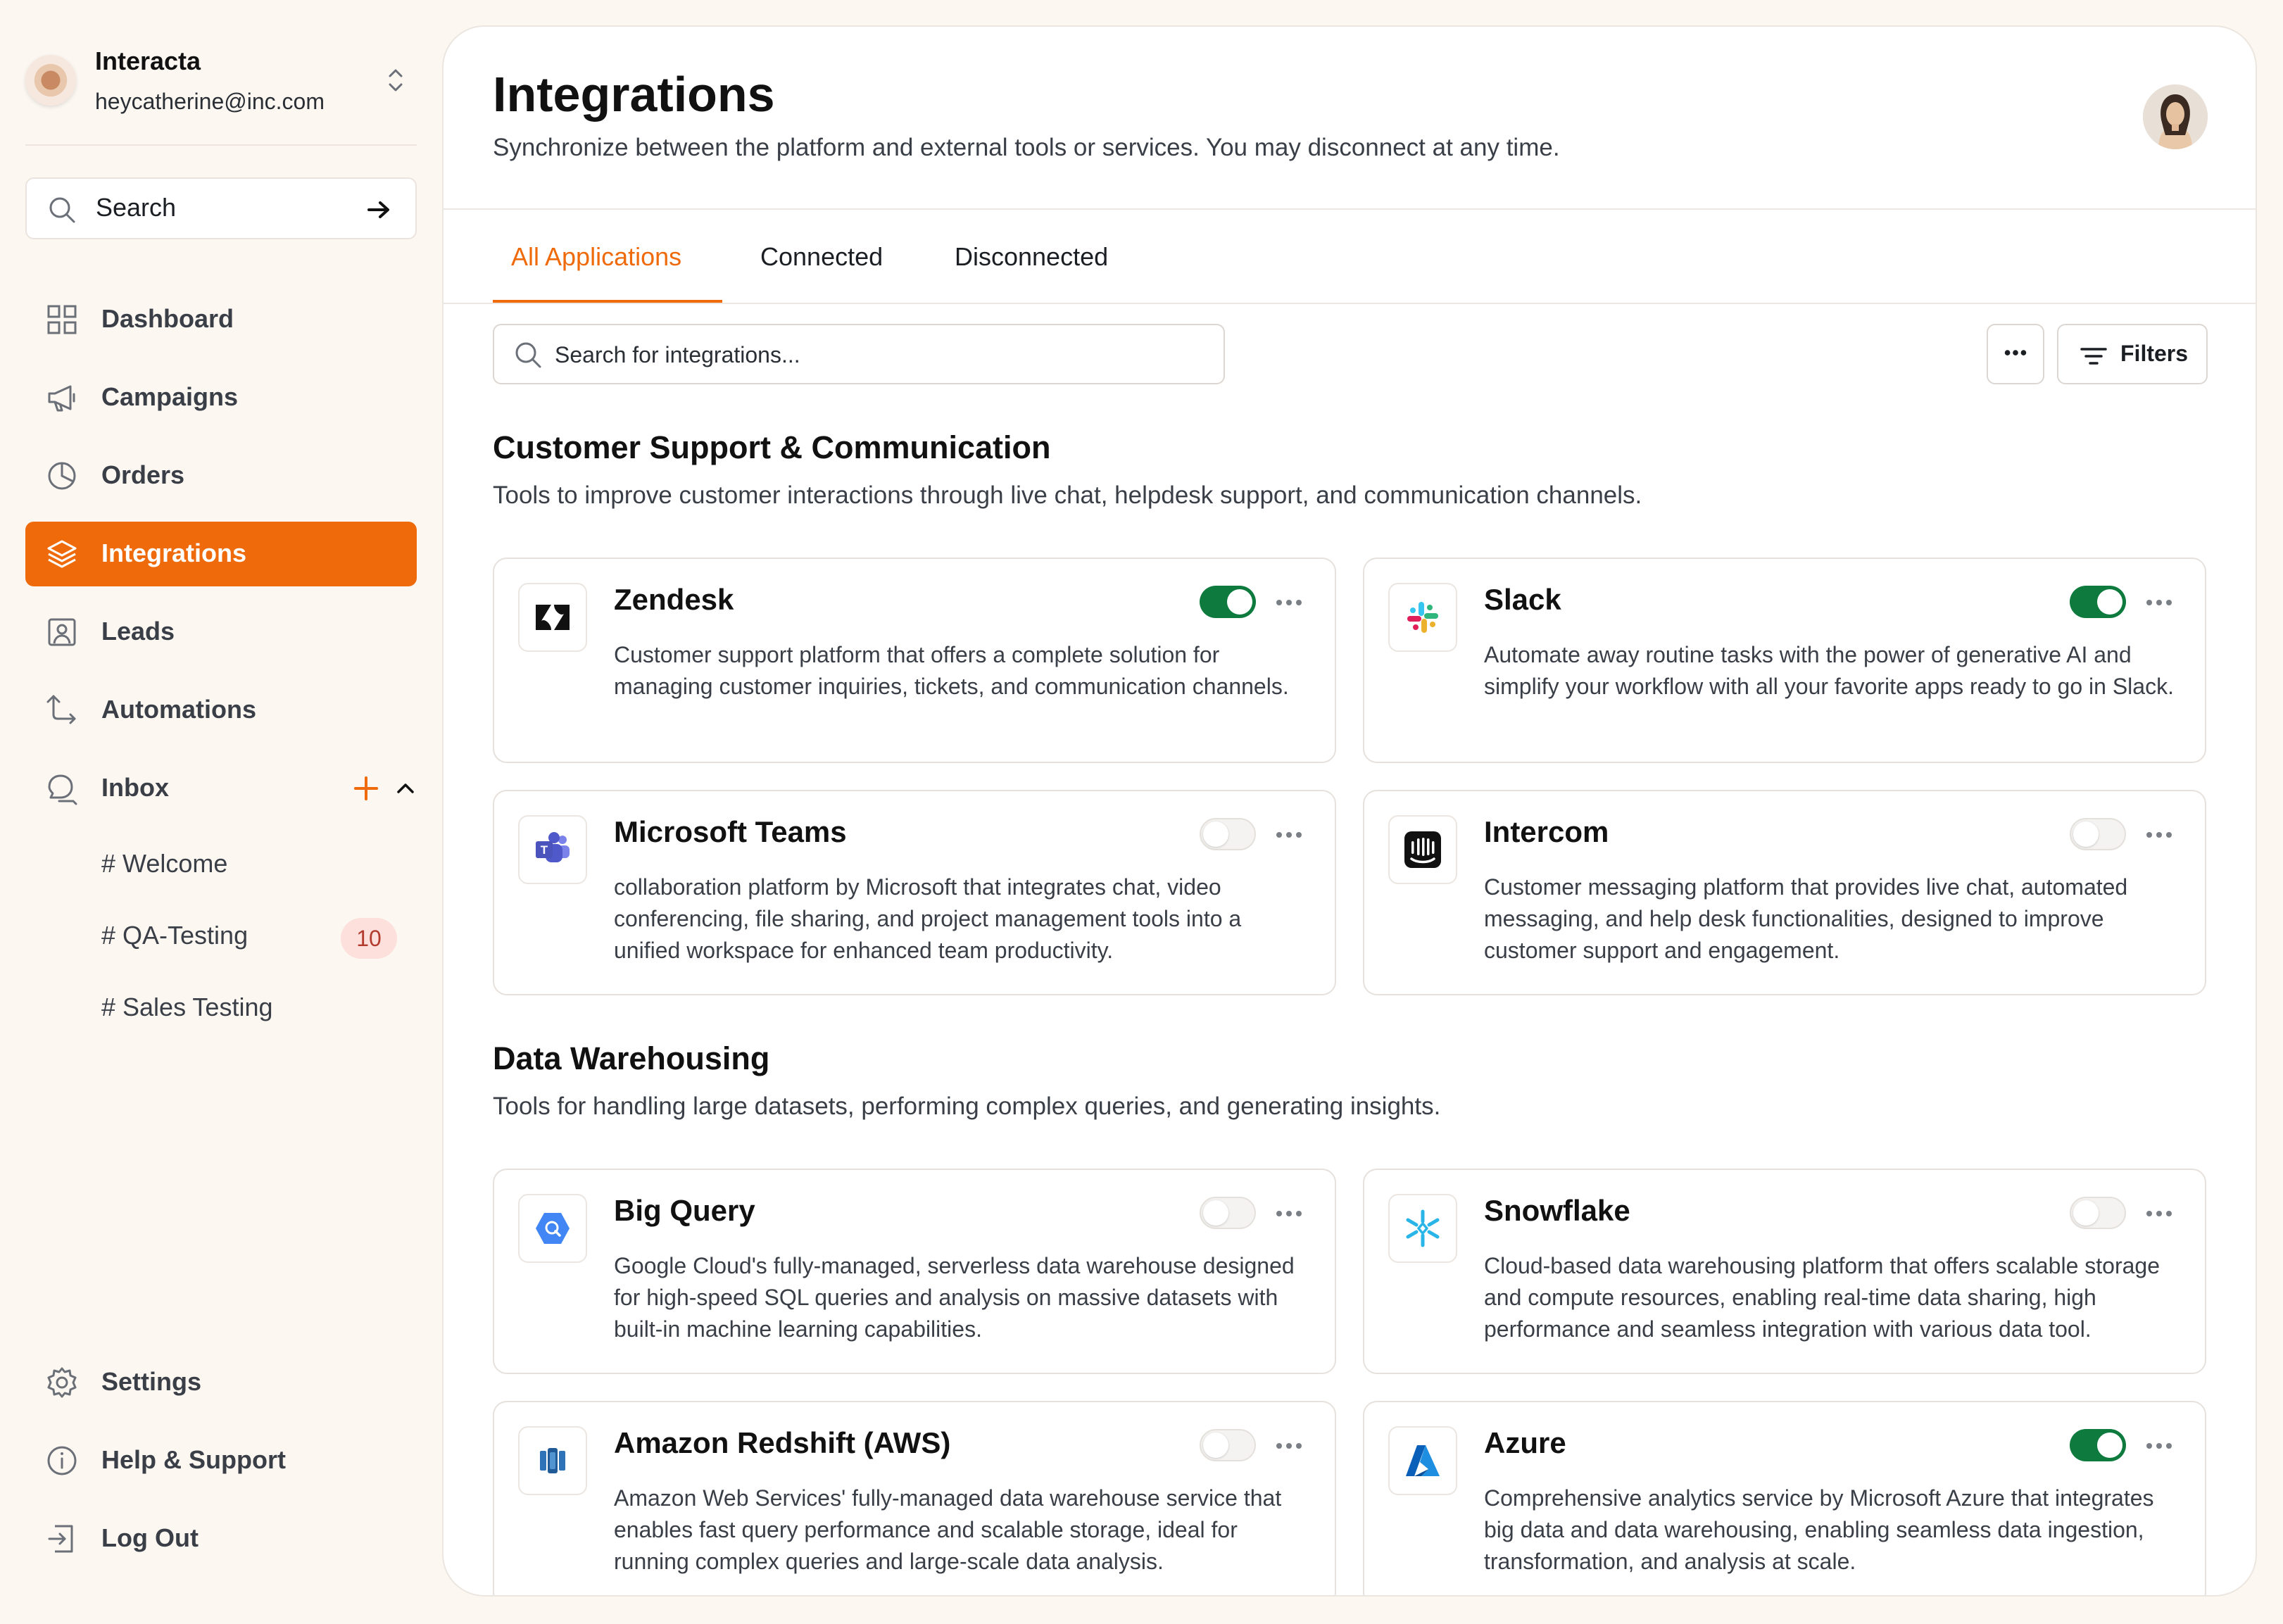 This screenshot has width=2283, height=1624. I want to click on microsoft-teams-icon: T, so click(553, 847).